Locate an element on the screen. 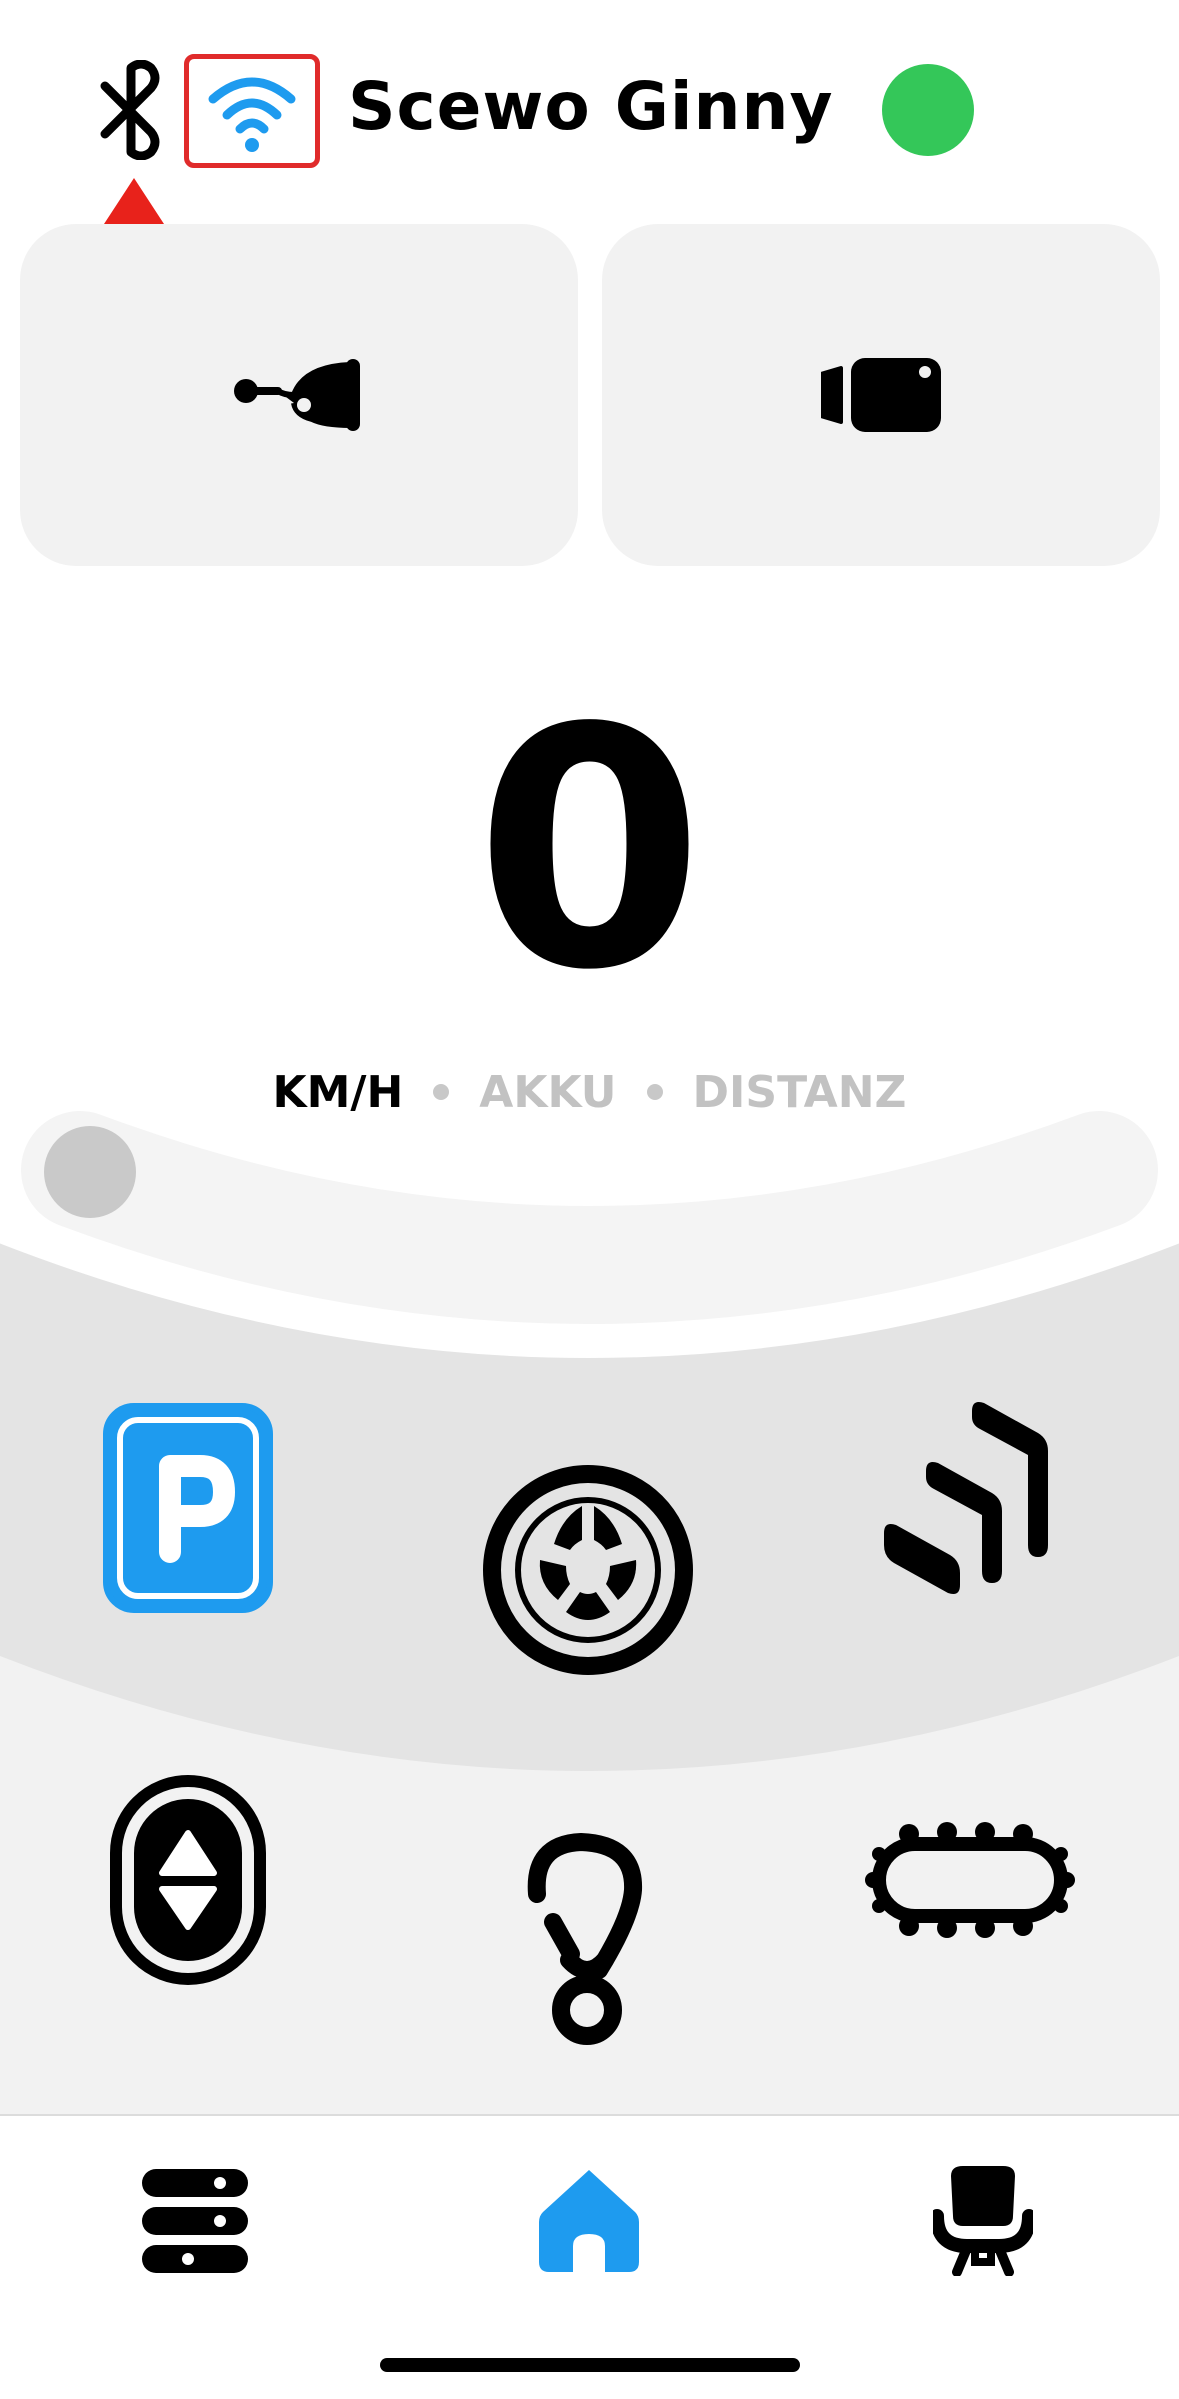  seat-icon is located at coordinates (983, 2221).